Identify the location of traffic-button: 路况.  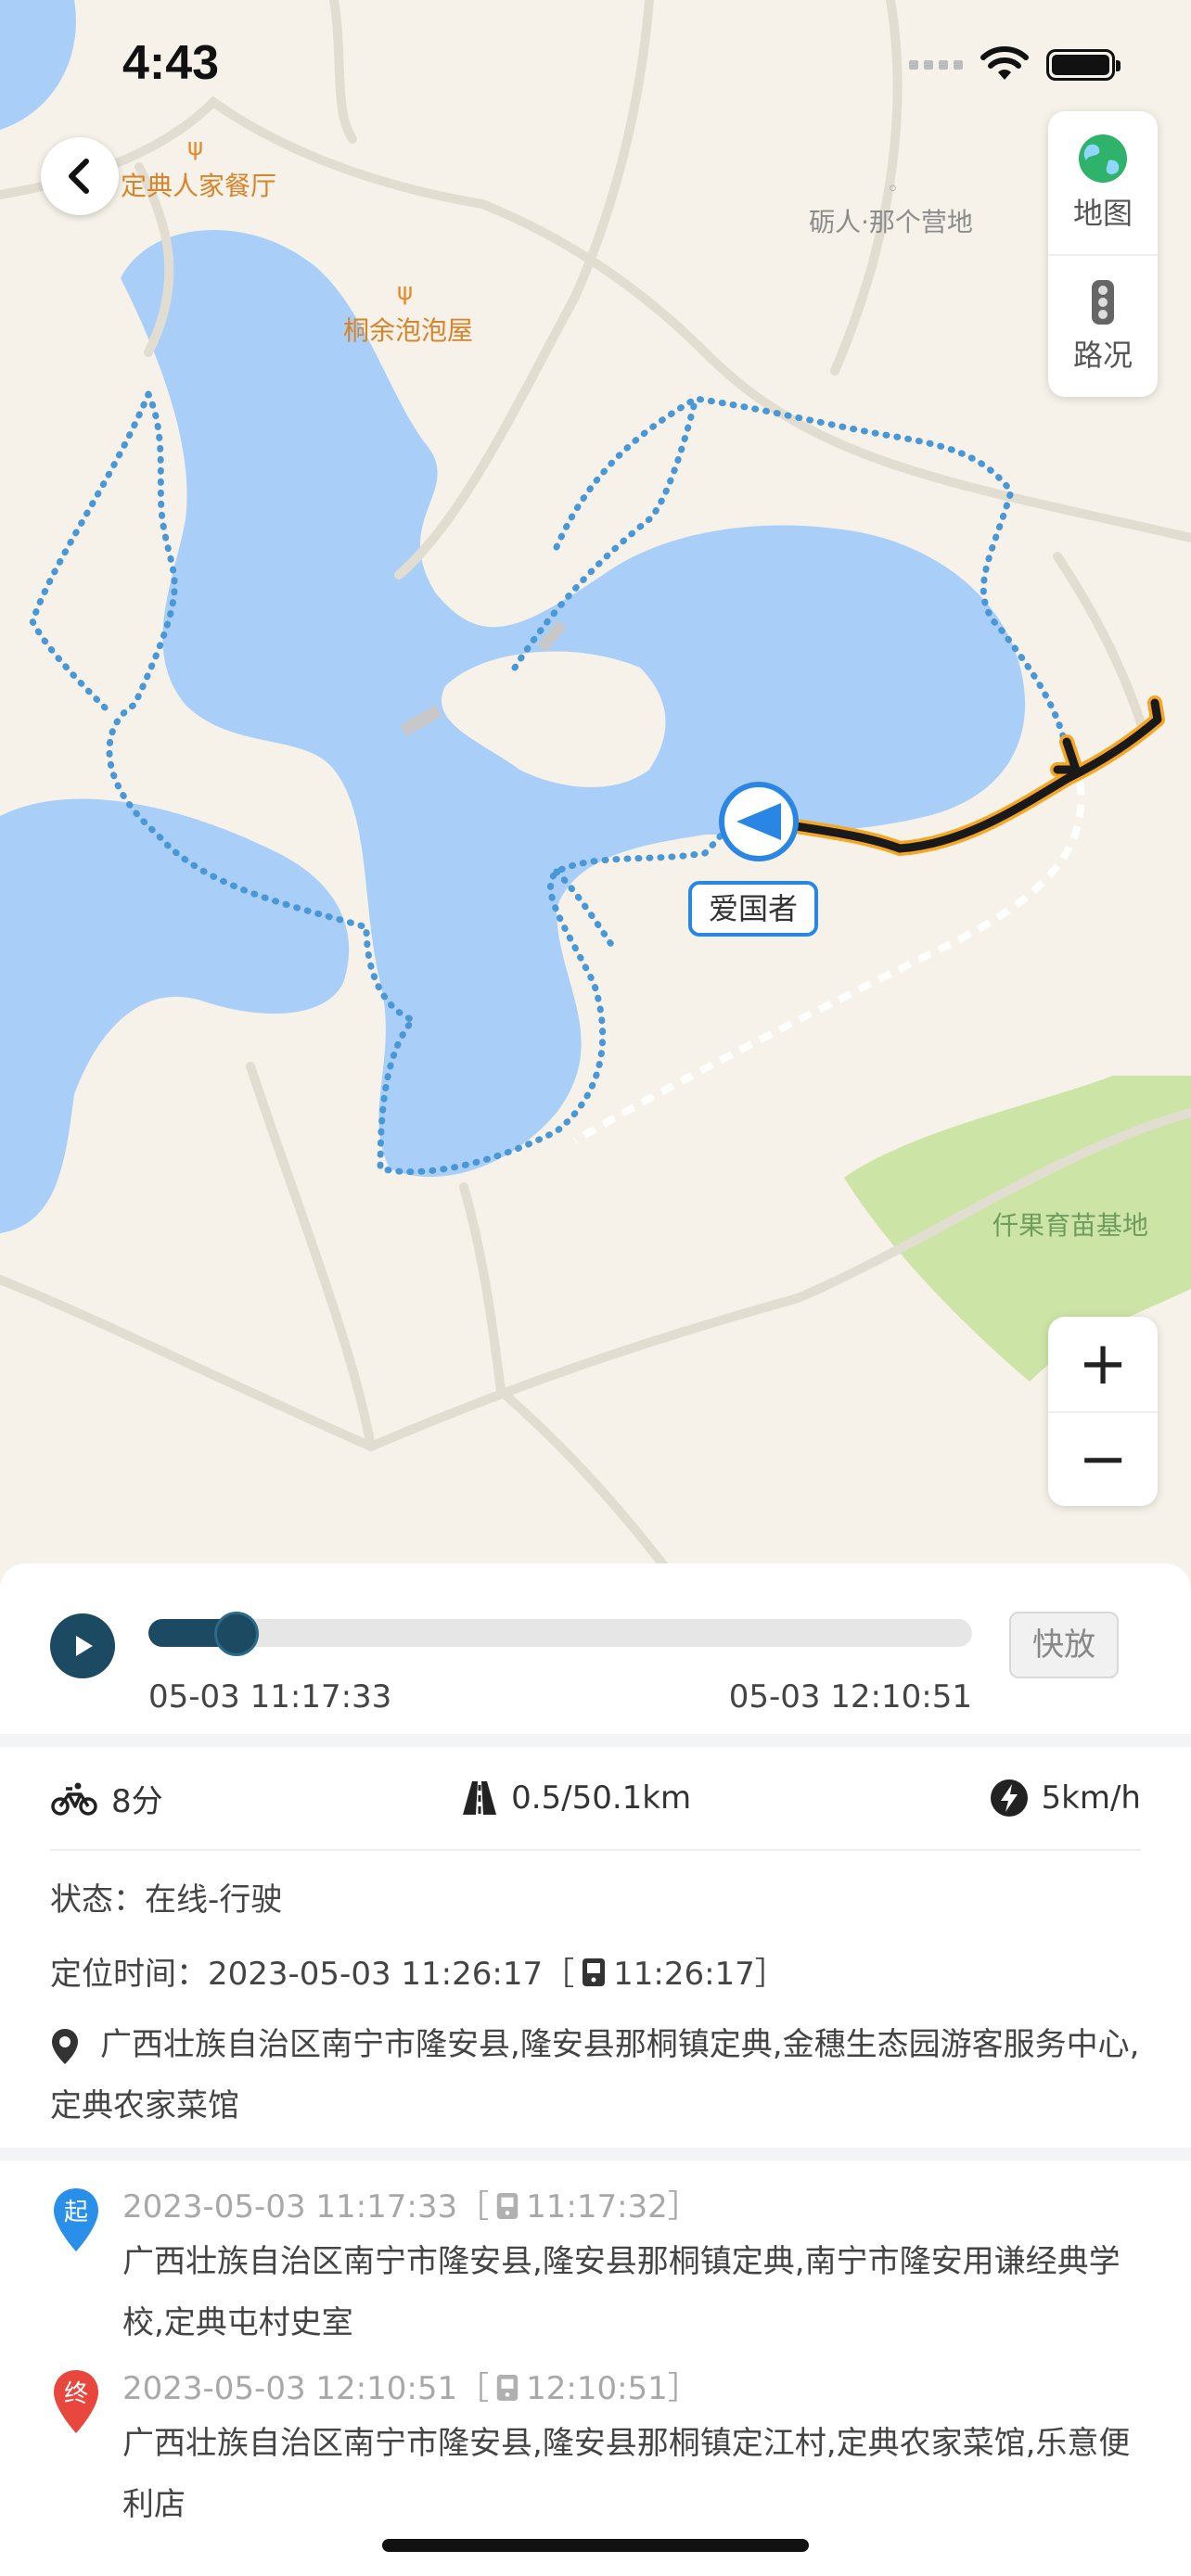
(1103, 326).